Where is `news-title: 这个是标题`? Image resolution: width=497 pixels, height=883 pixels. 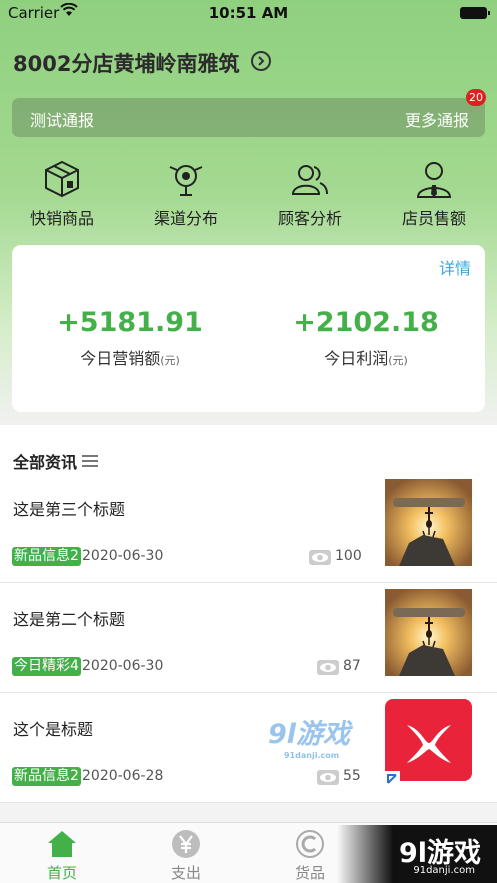 news-title: 这个是标题 is located at coordinates (53, 729).